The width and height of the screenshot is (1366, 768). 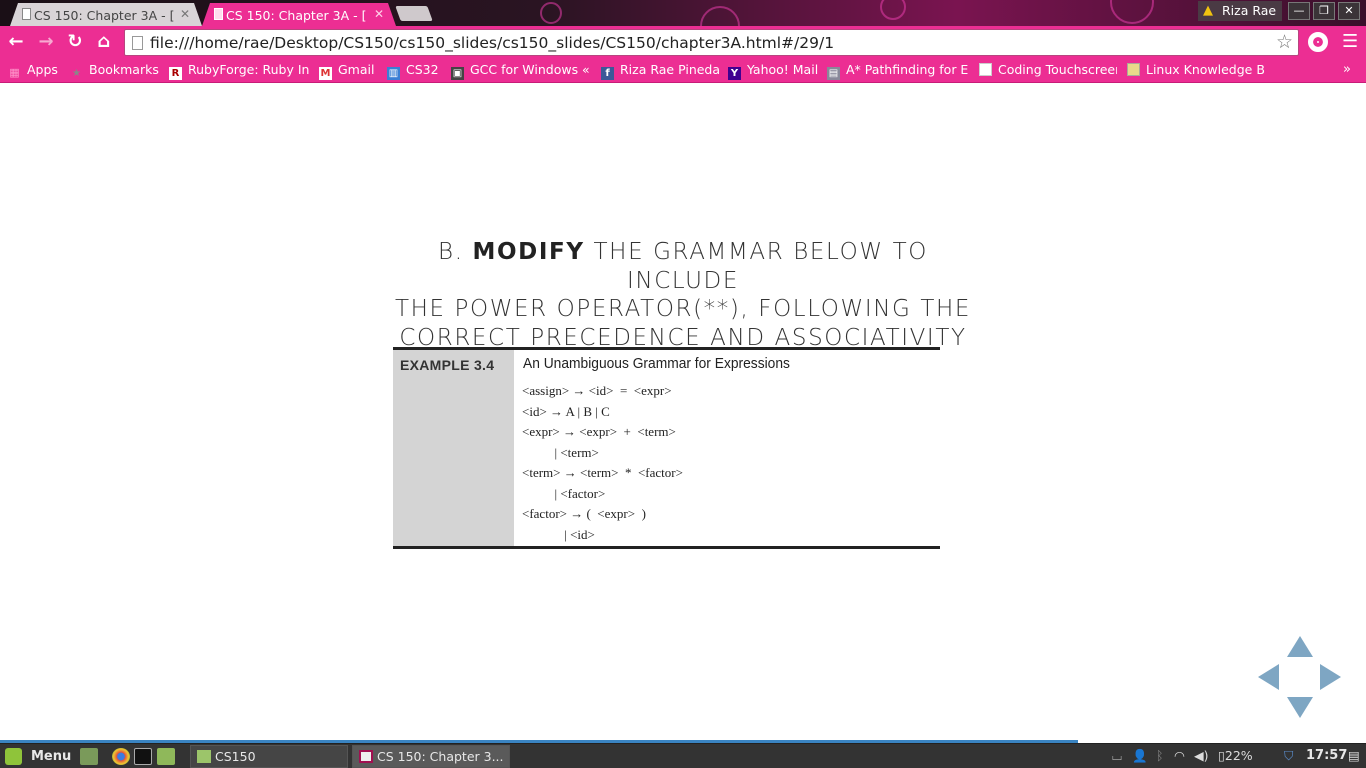 I want to click on bookmark-label: GCC for Windows «, so click(x=530, y=69).